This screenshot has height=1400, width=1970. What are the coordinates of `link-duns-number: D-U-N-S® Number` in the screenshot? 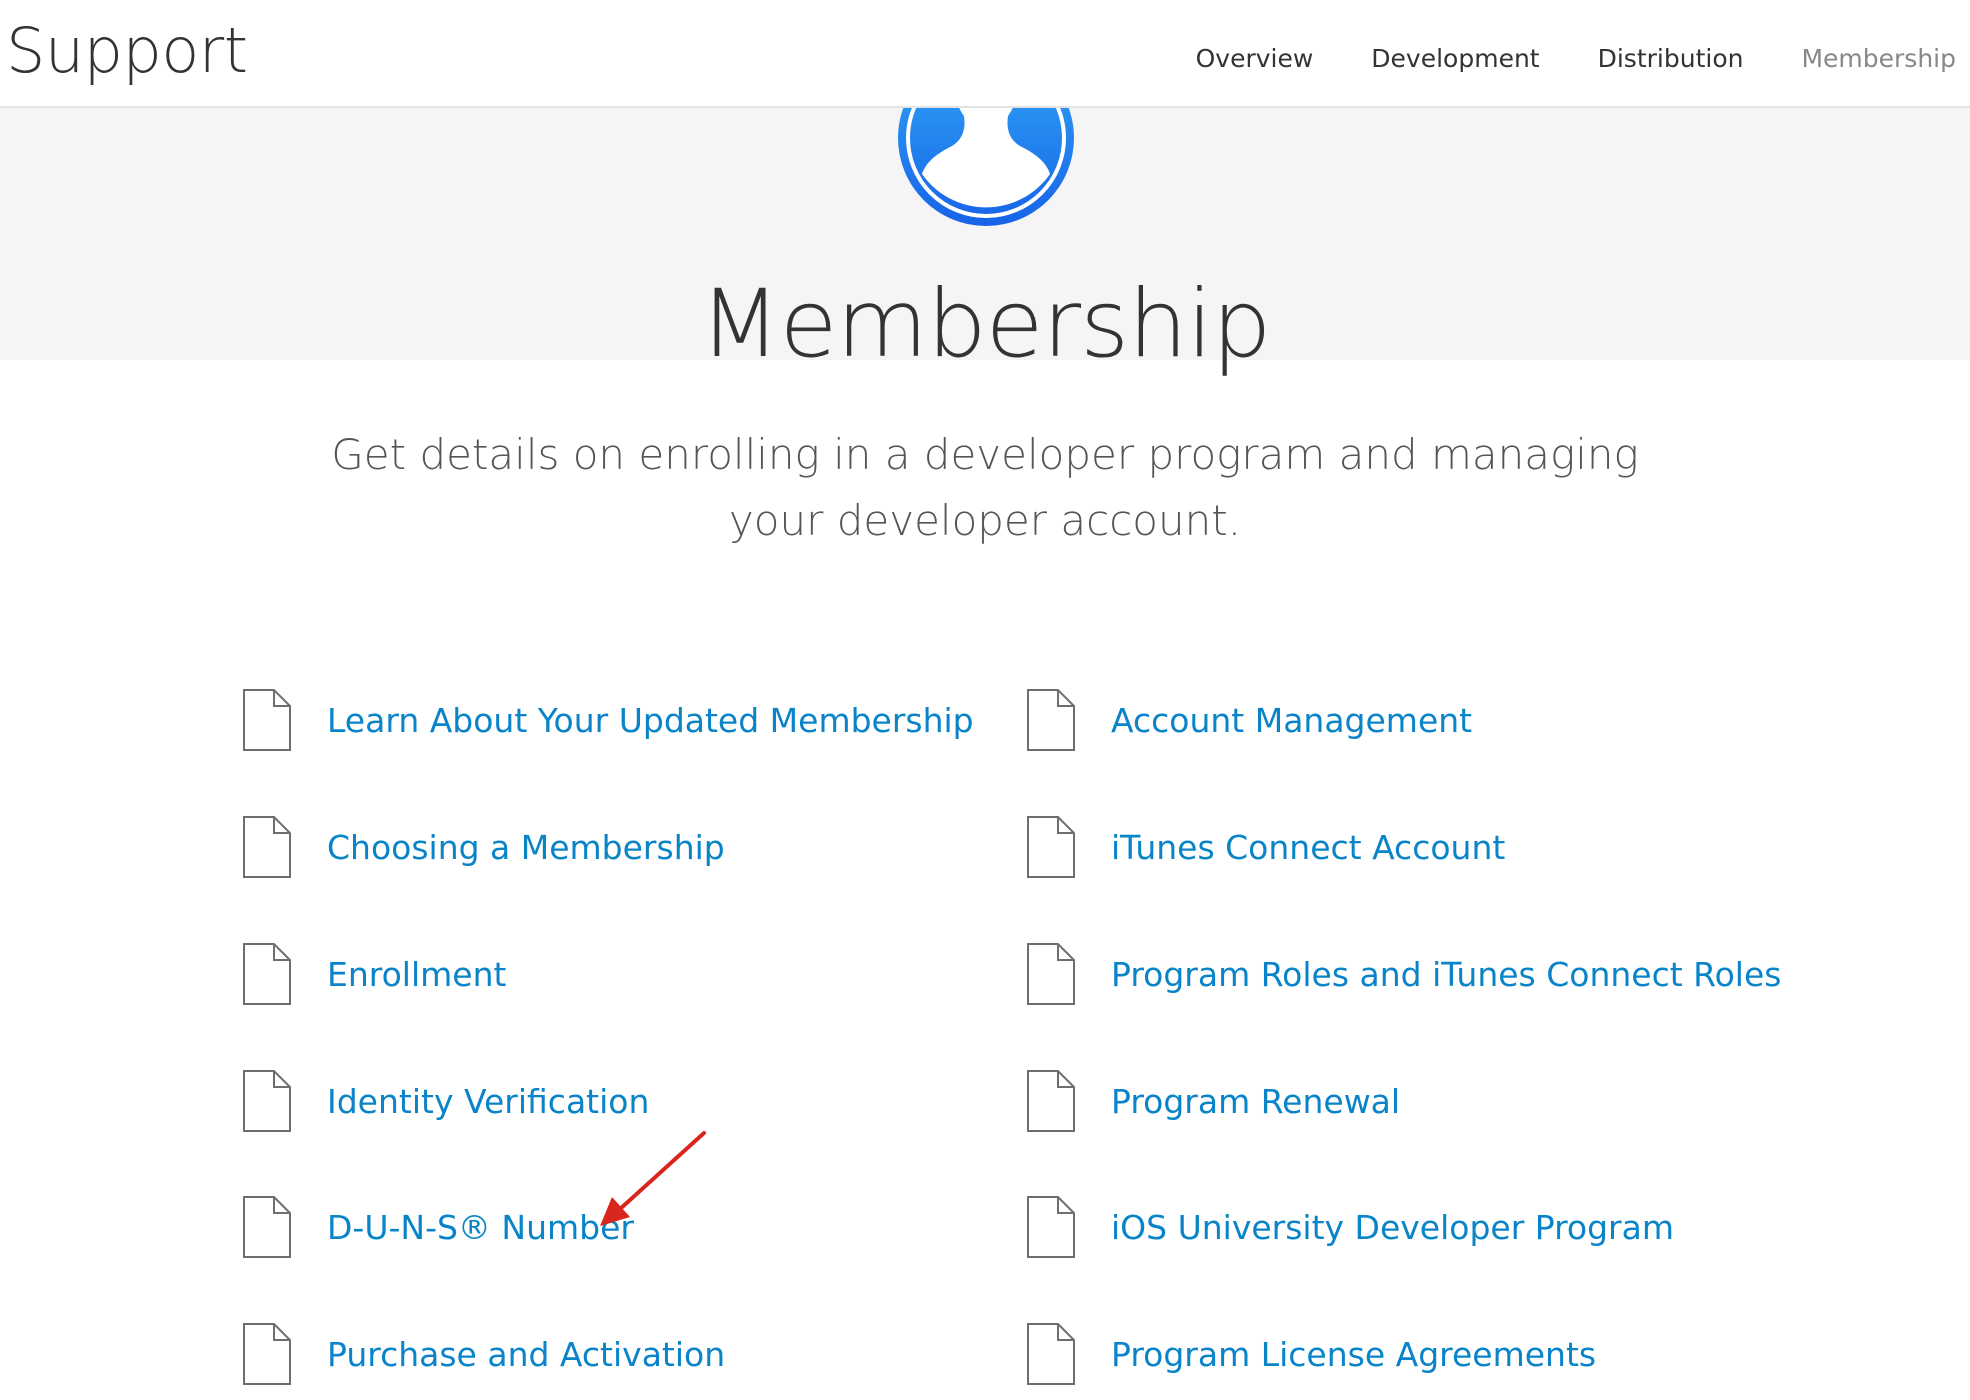 It's located at (438, 1227).